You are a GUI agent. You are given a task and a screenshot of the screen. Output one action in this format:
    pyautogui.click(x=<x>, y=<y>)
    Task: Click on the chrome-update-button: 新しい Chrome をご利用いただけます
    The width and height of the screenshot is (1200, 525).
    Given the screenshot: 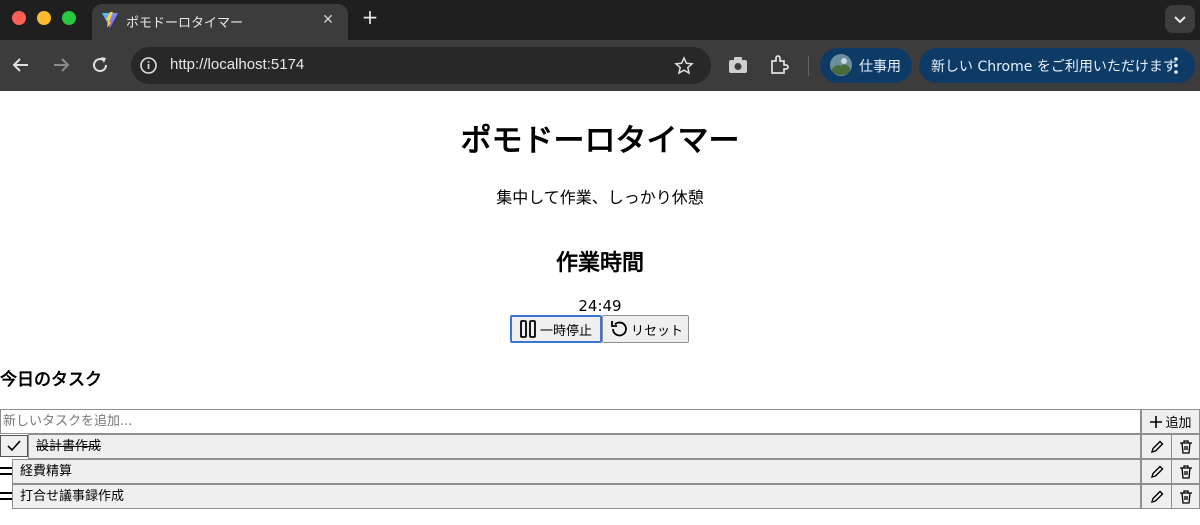 What is the action you would take?
    pyautogui.click(x=1057, y=65)
    